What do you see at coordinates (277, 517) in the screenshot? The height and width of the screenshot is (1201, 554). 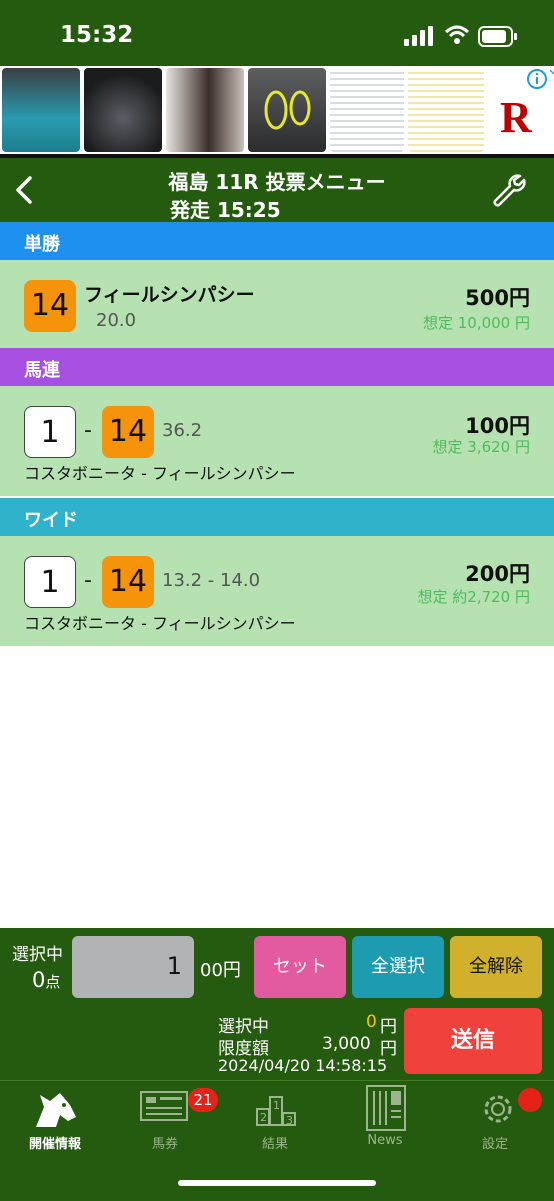 I see `section-header-wide: ワイド` at bounding box center [277, 517].